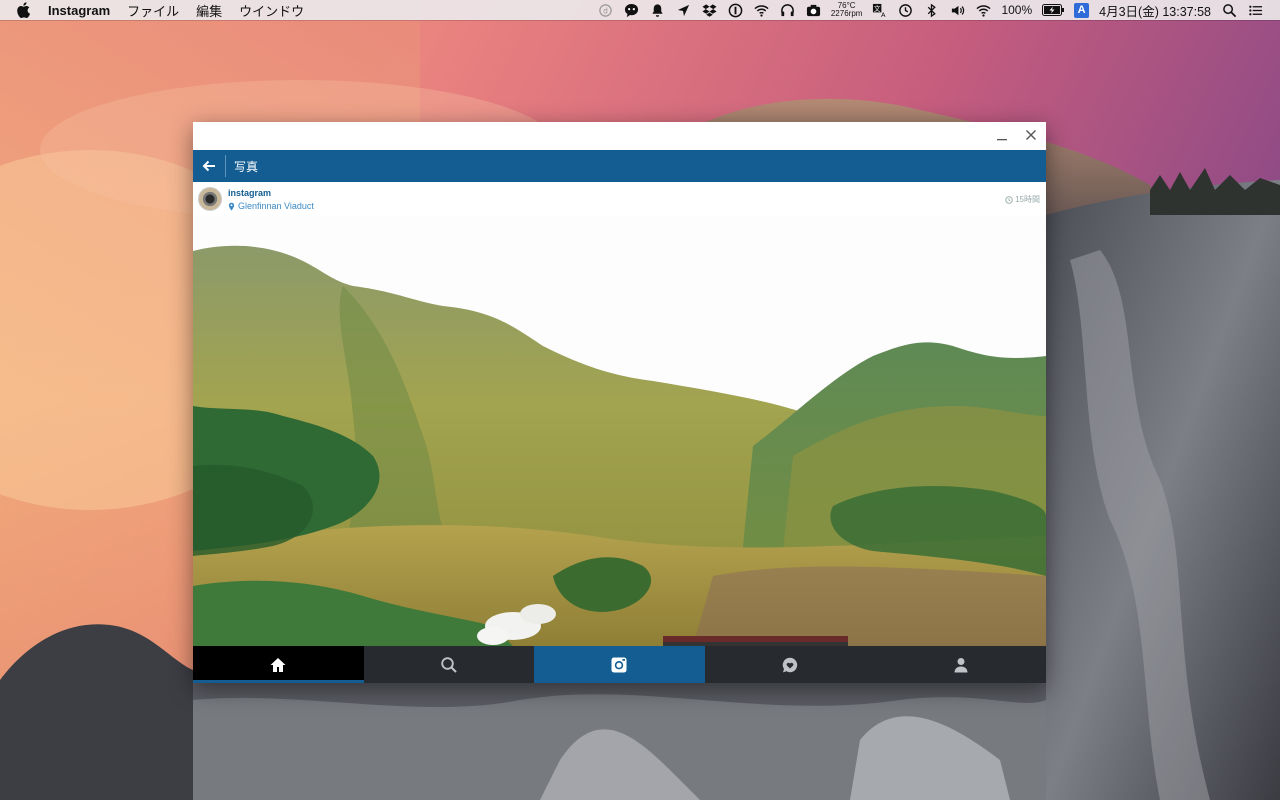 Image resolution: width=1280 pixels, height=800 pixels. What do you see at coordinates (209, 10) in the screenshot?
I see `menu-edit: 編集` at bounding box center [209, 10].